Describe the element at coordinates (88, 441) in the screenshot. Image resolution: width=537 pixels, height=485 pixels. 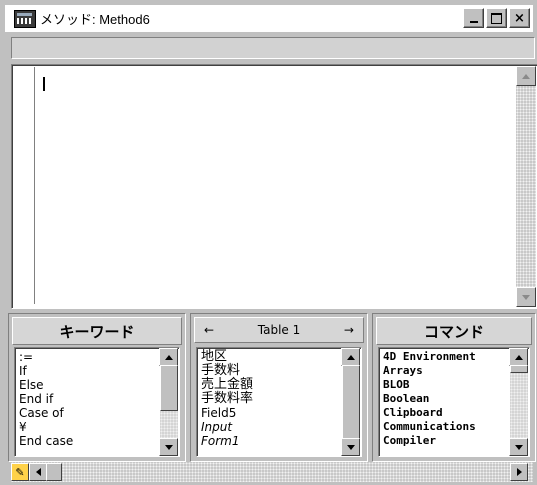
I see `keyword-list-item: End case` at that location.